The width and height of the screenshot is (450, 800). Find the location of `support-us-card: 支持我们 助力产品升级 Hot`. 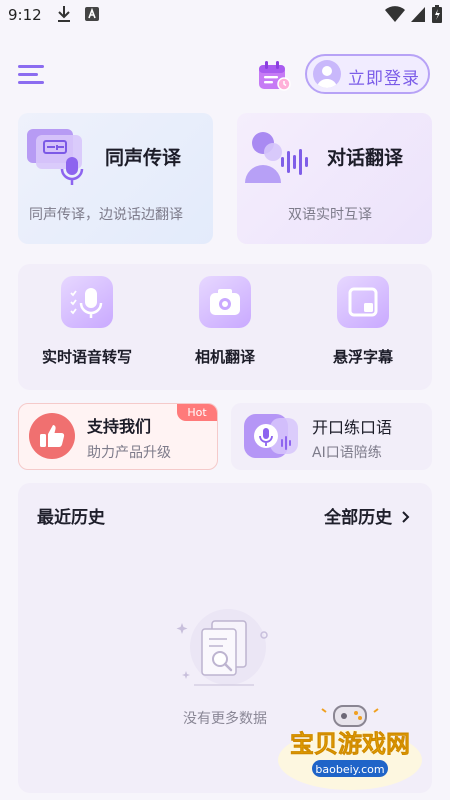

support-us-card: 支持我们 助力产品升级 Hot is located at coordinates (118, 436).